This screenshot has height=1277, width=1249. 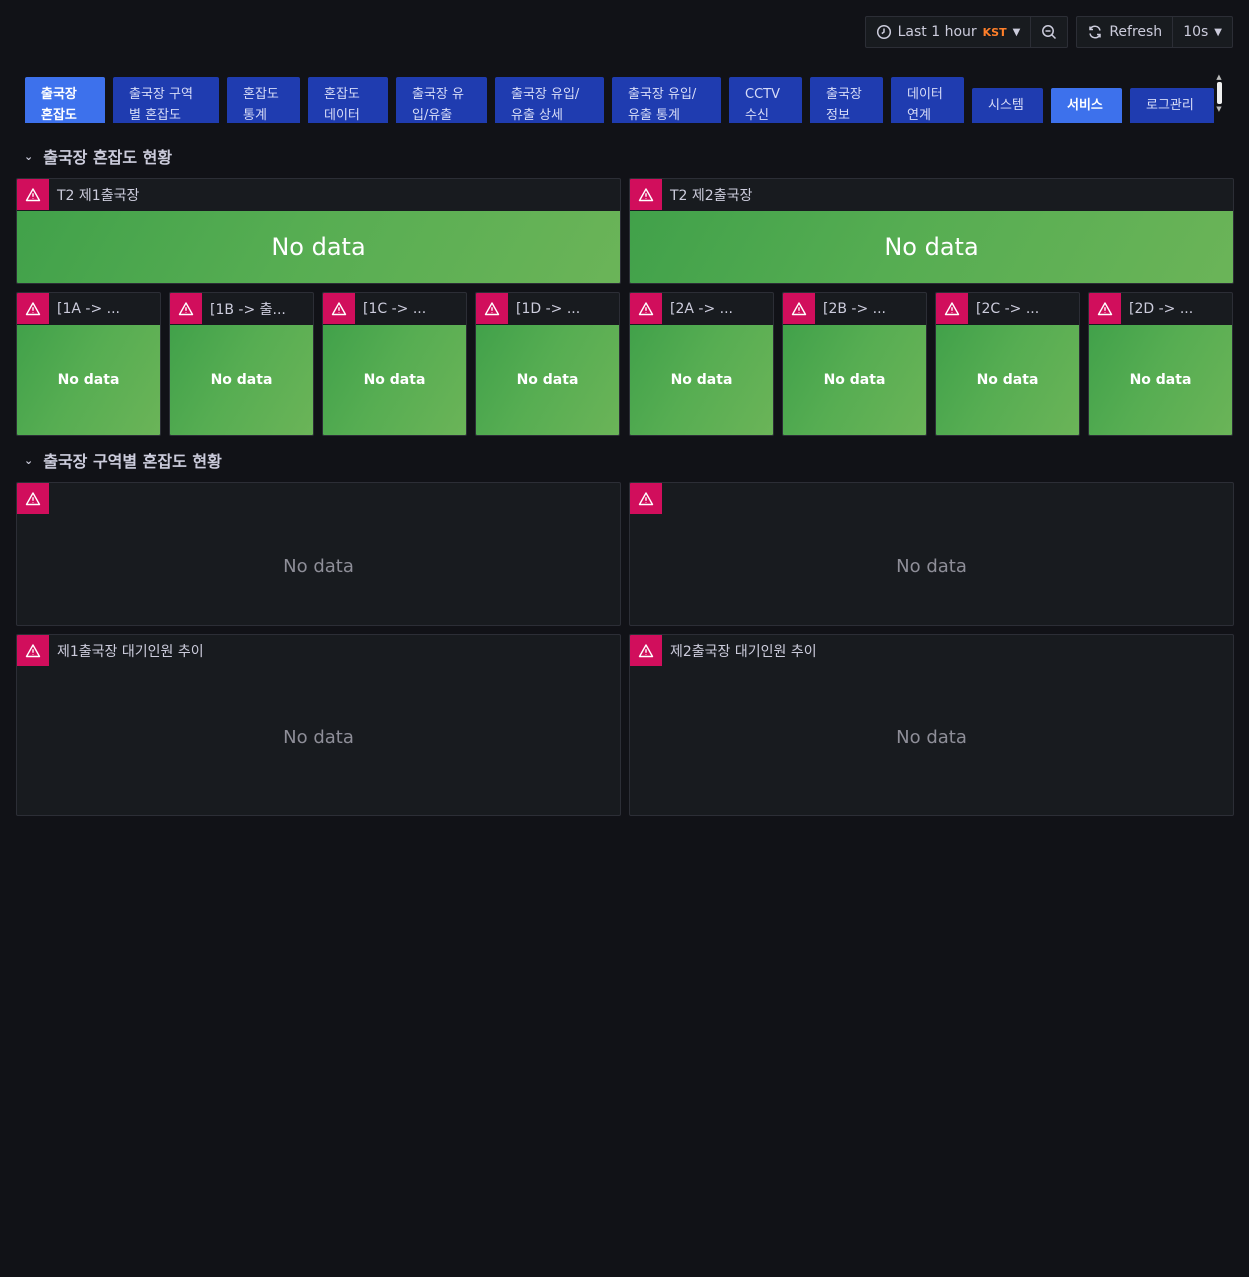 I want to click on tab-service: 서비스, so click(x=1086, y=105).